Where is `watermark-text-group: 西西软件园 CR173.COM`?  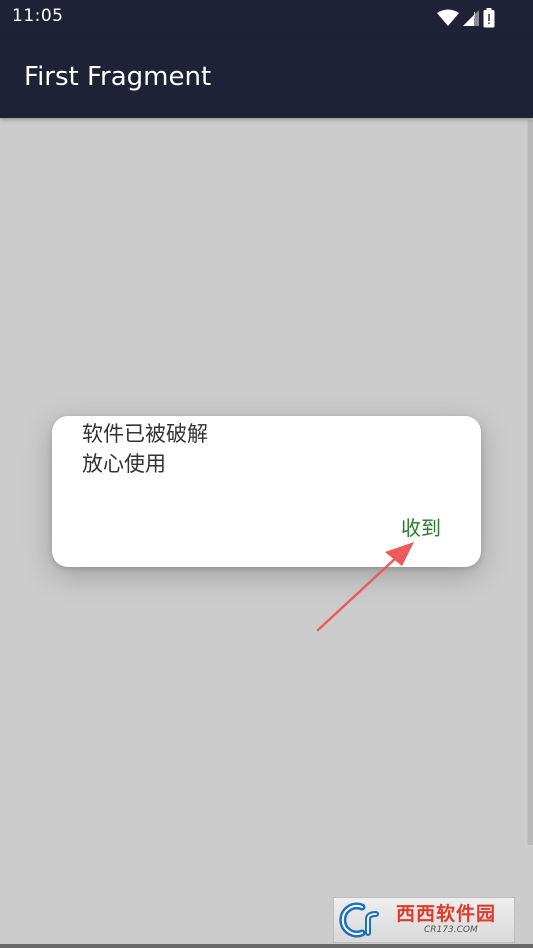
watermark-text-group: 西西软件园 CR173.COM is located at coordinates (446, 920).